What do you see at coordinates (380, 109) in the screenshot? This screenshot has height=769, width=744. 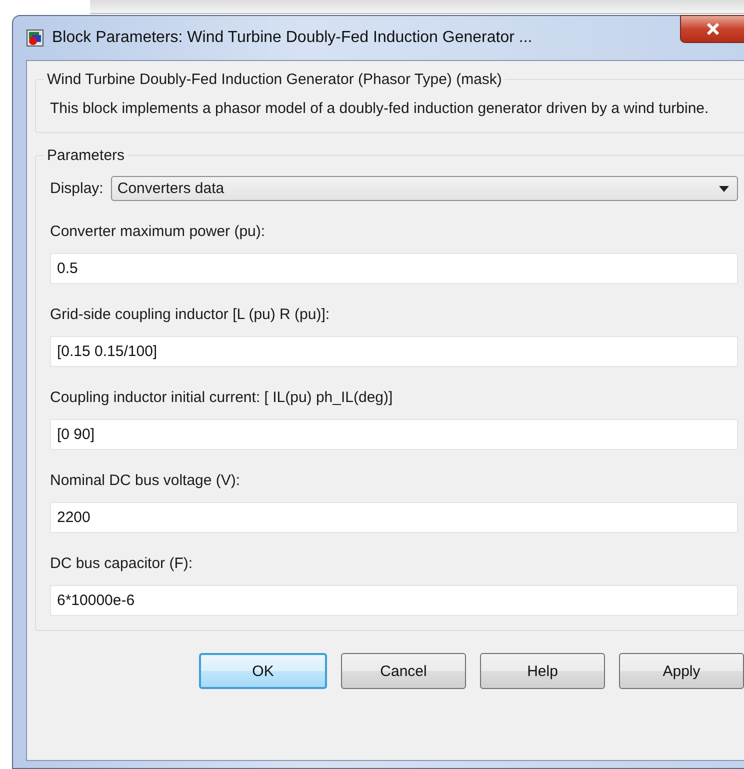 I see `description-text: This block implements a phasor model of a doubly-fed induction generator driven by a wind turbine.` at bounding box center [380, 109].